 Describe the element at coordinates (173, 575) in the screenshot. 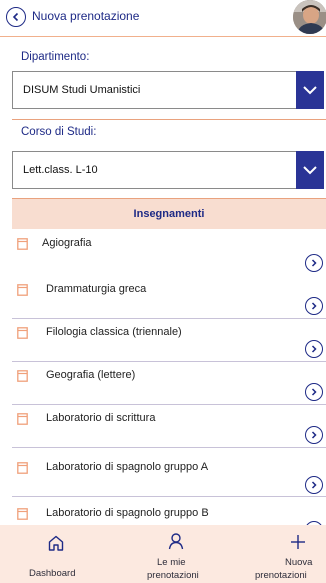

I see `tab-my-bookings-label-line2: prenotazioni` at that location.